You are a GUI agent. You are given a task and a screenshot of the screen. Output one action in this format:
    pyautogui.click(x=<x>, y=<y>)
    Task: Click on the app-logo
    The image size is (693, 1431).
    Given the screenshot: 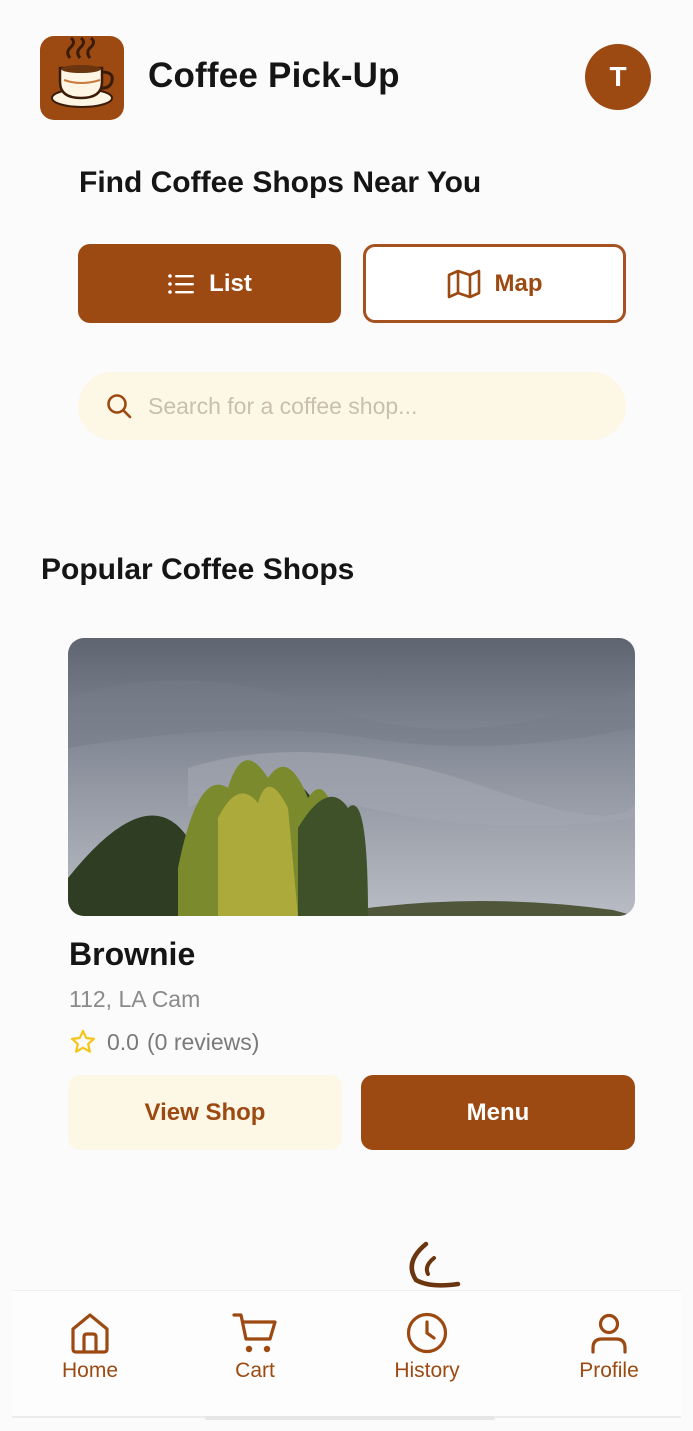 What is the action you would take?
    pyautogui.click(x=82, y=78)
    